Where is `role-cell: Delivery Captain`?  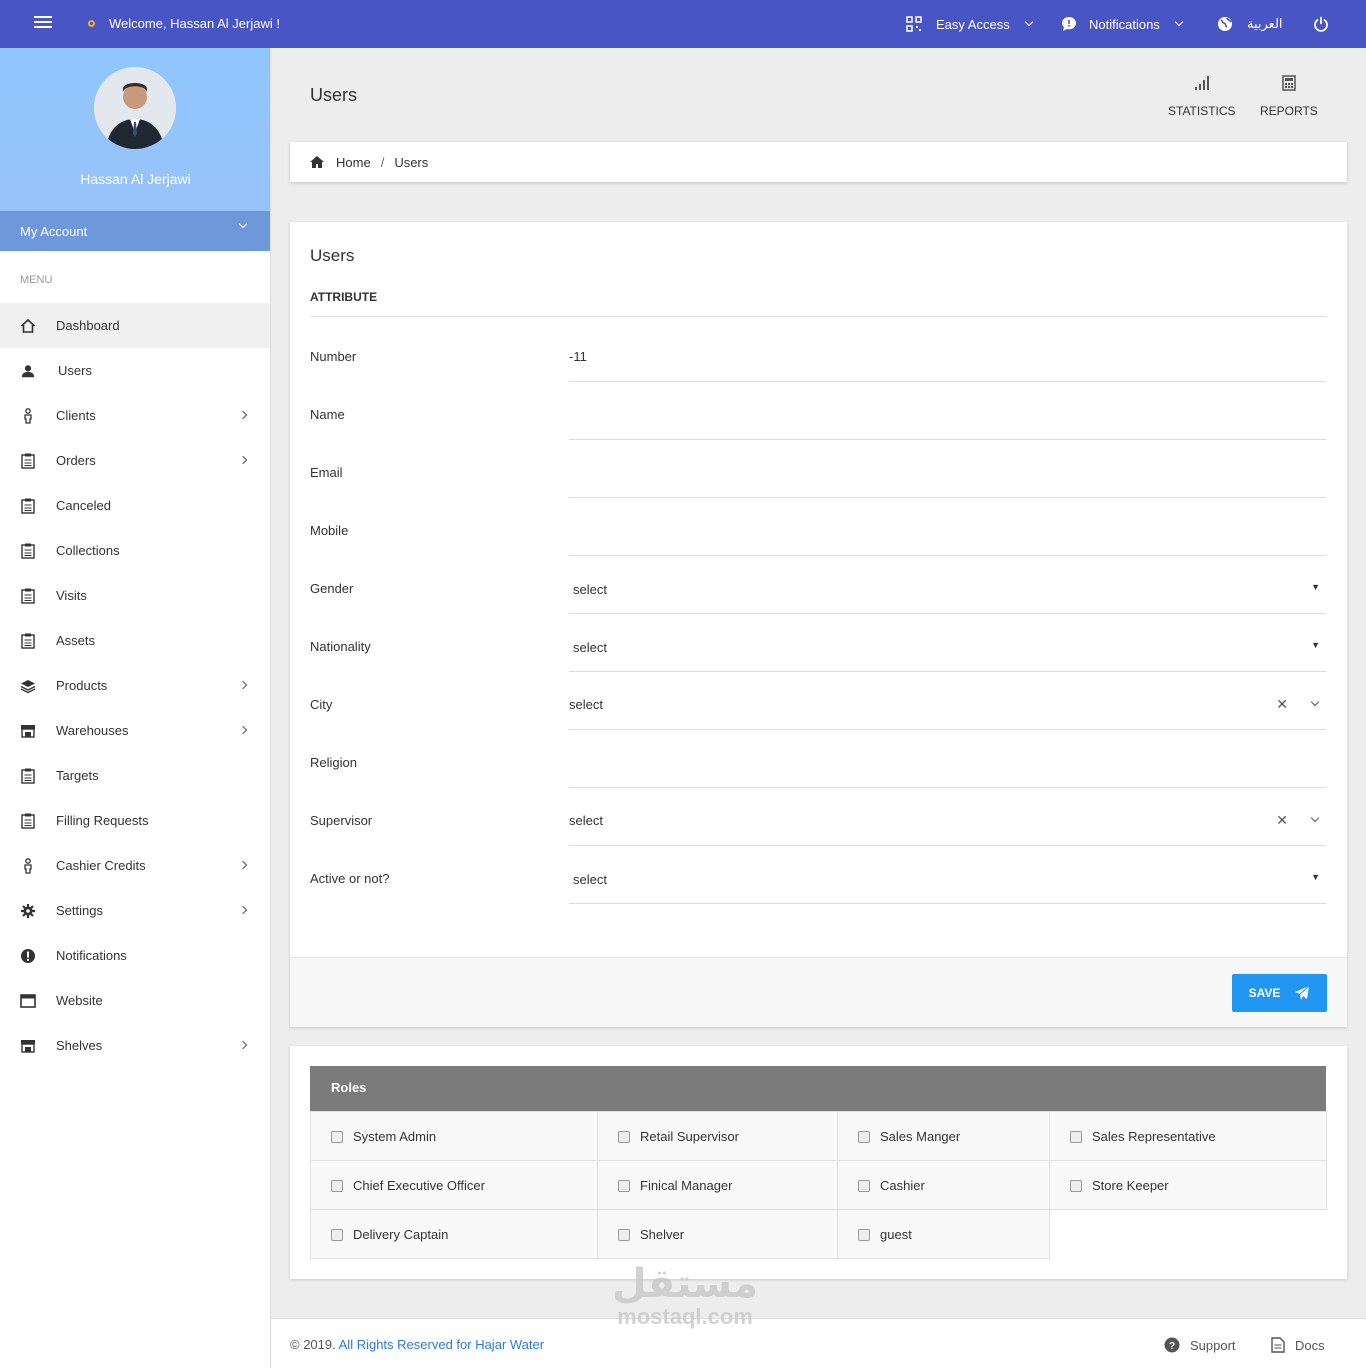
role-cell: Delivery Captain is located at coordinates (454, 1234).